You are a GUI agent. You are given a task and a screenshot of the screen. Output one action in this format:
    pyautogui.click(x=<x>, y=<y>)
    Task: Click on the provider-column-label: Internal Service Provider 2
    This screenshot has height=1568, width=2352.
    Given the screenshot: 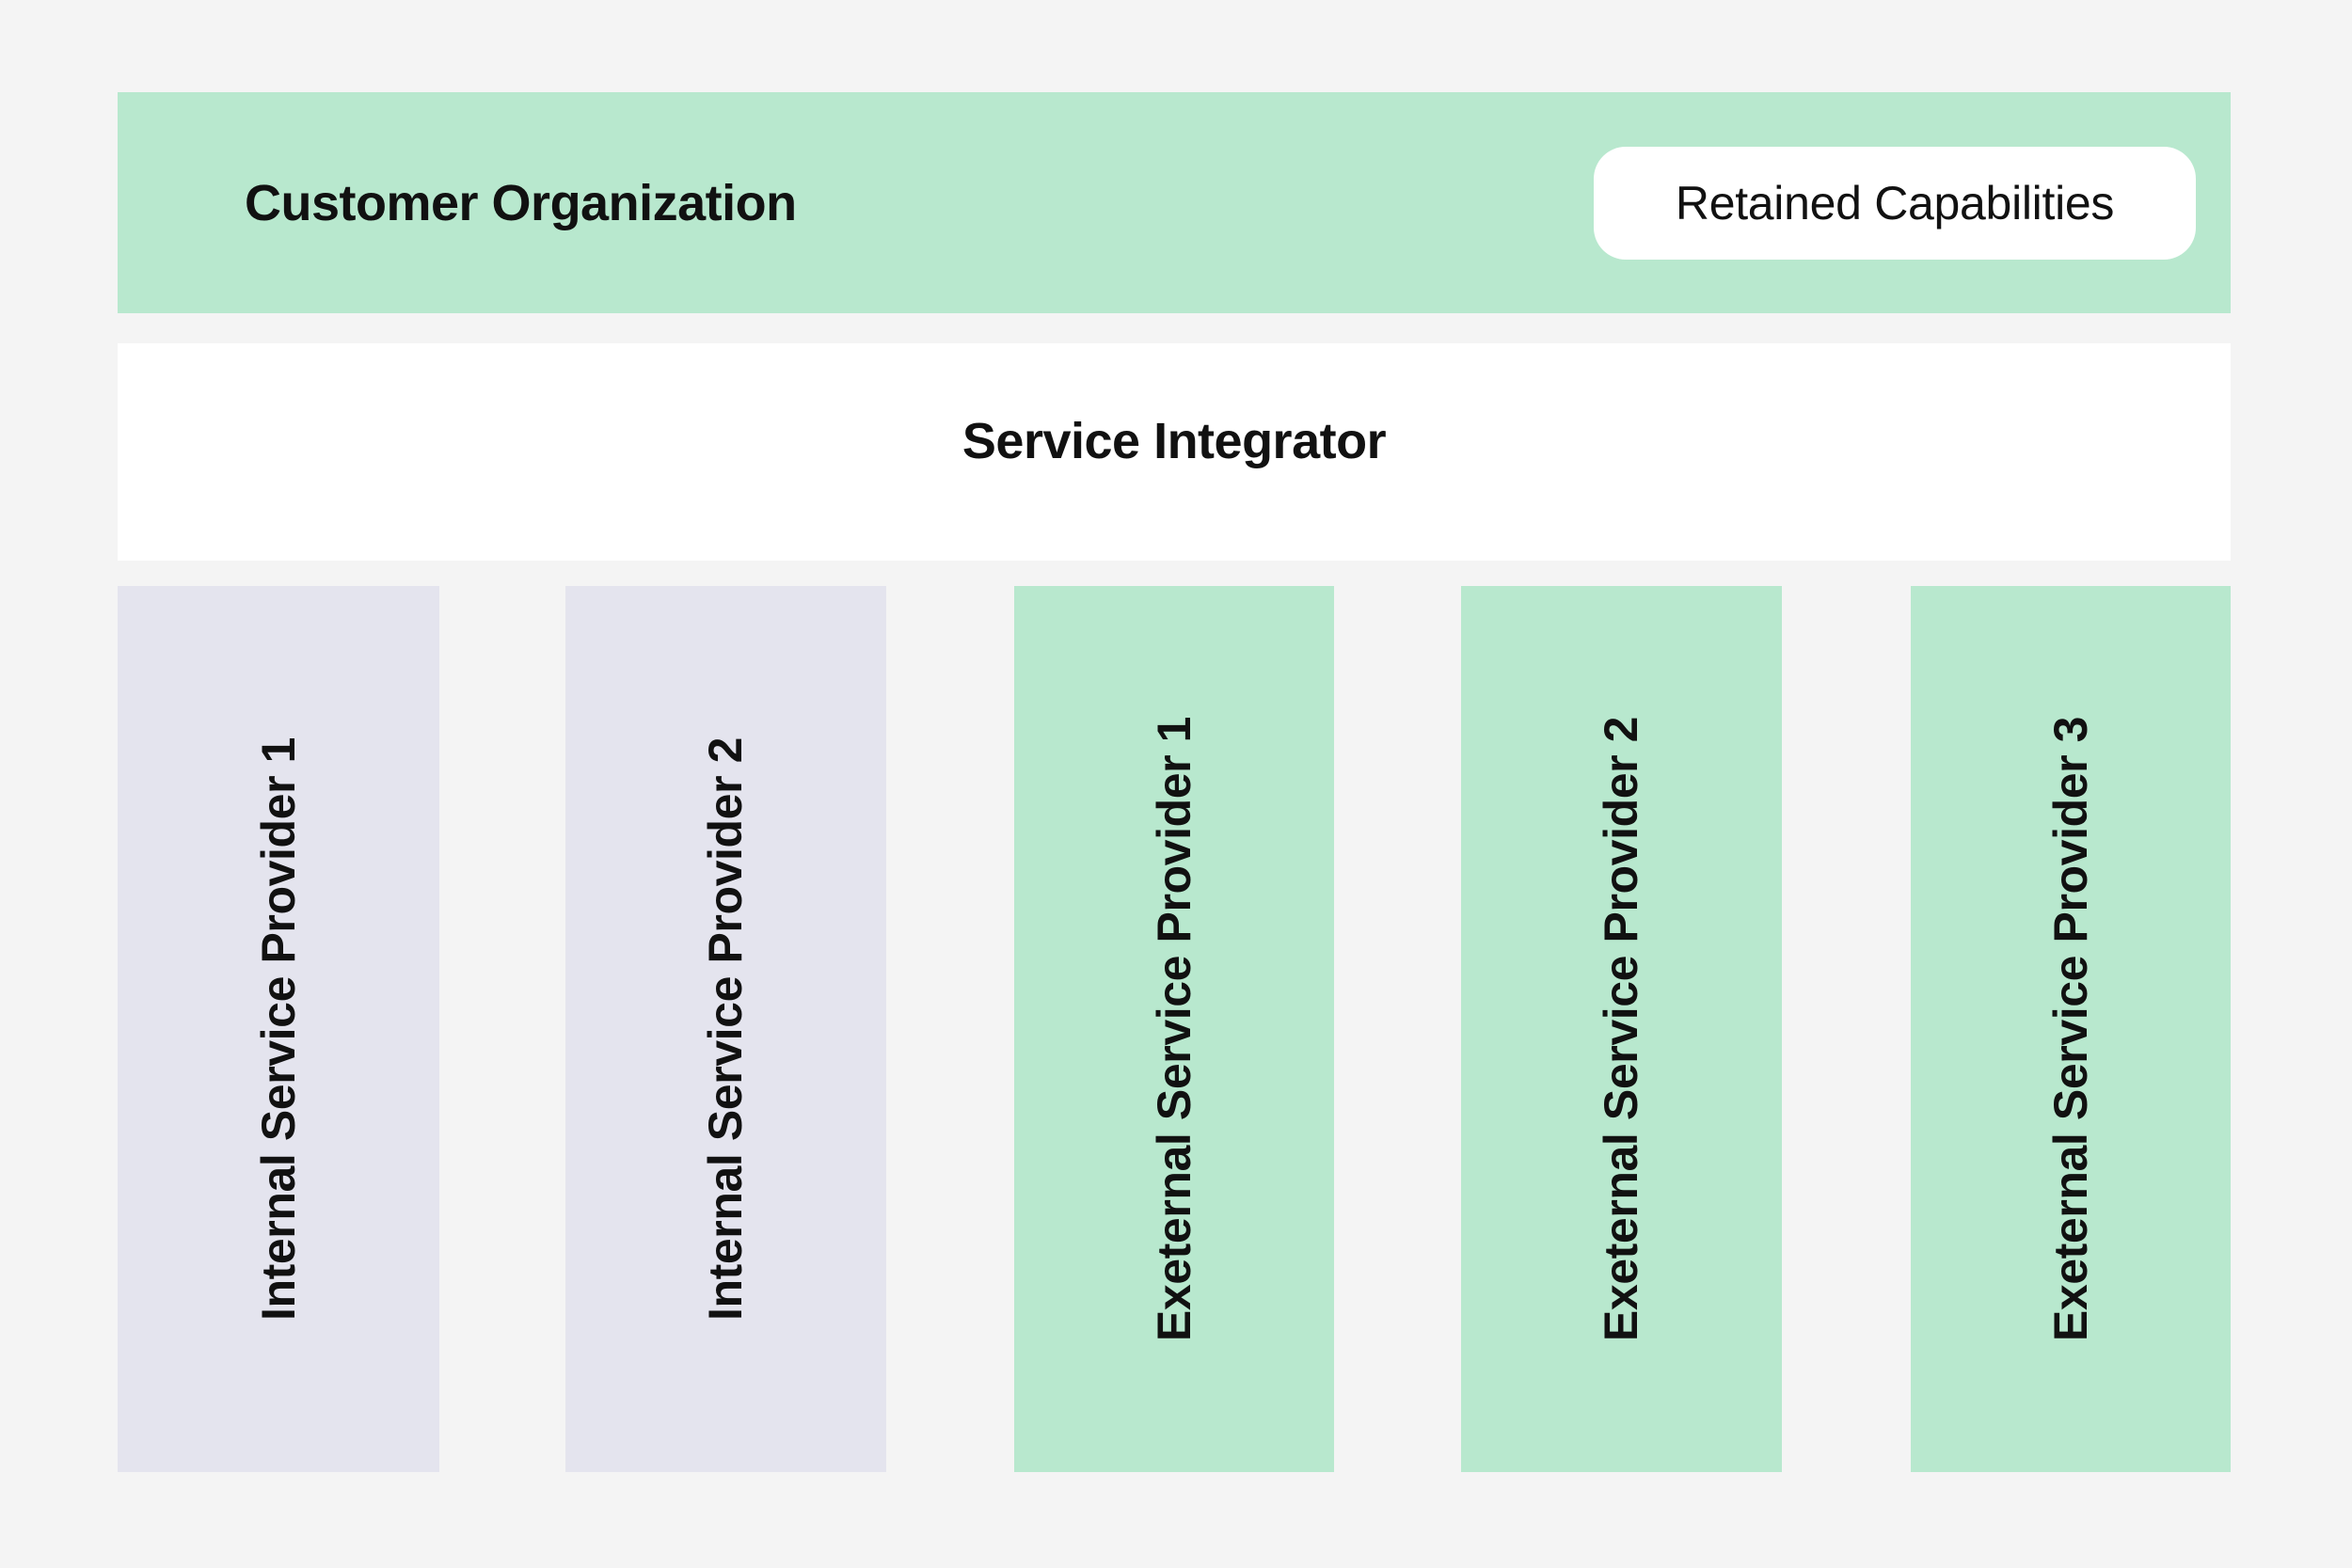 What is the action you would take?
    pyautogui.click(x=726, y=1029)
    